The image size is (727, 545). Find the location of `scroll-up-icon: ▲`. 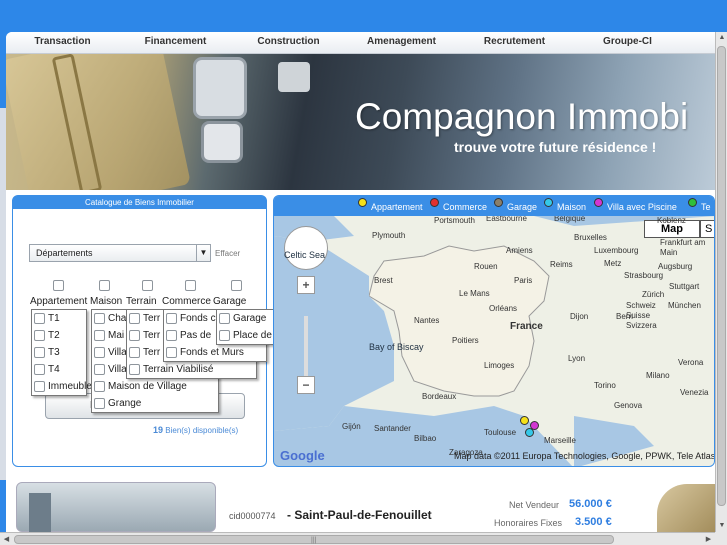

scroll-up-icon: ▲ is located at coordinates (721, 38).